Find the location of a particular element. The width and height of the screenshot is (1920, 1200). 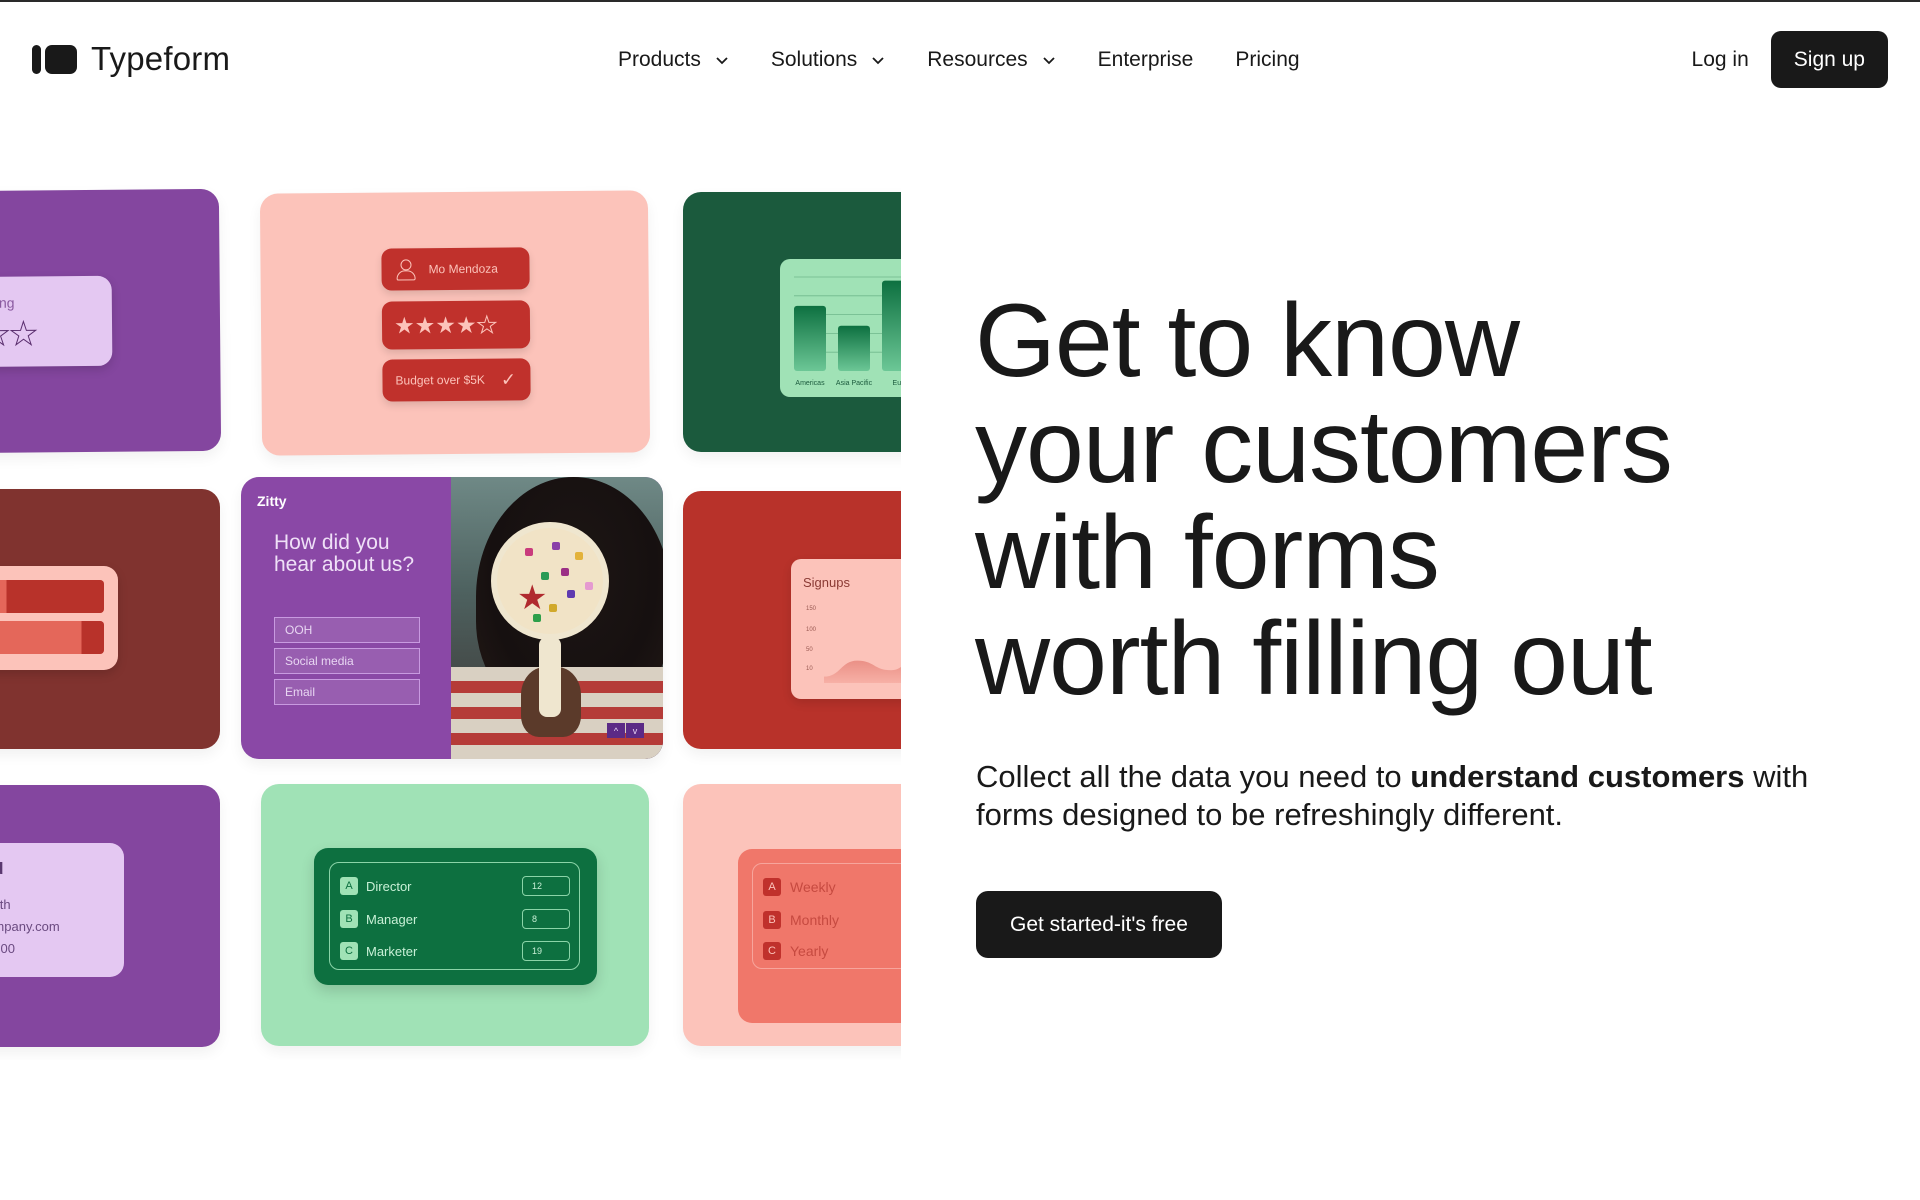

frequency-key: C is located at coordinates (772, 951).